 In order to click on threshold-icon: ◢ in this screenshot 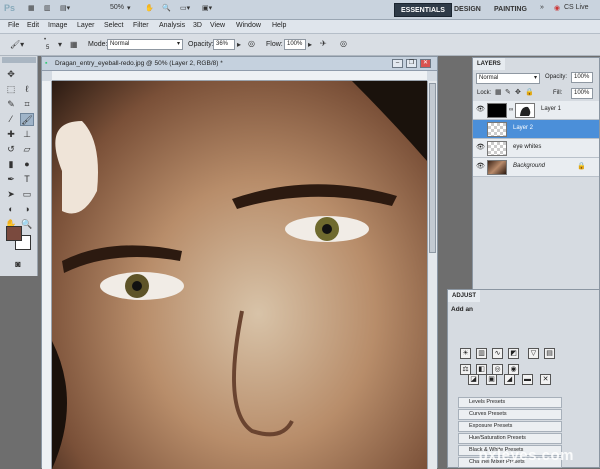, I will do `click(509, 379)`.